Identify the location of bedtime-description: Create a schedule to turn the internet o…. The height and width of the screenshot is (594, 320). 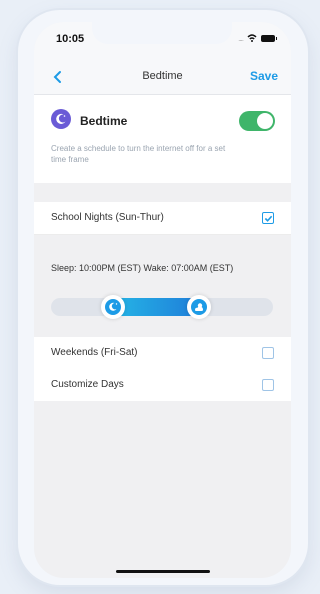
(138, 154).